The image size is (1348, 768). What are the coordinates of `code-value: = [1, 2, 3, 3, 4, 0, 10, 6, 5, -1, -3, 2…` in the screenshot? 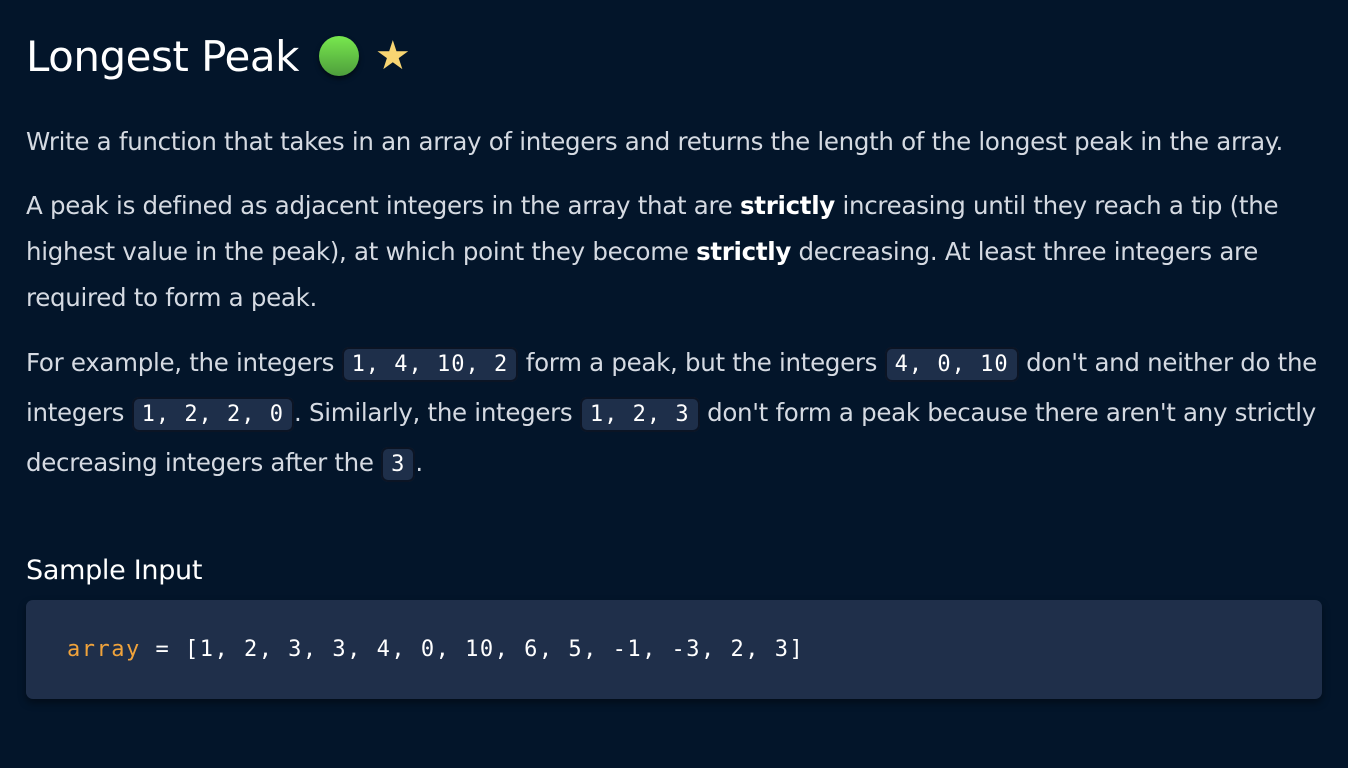 It's located at (472, 649).